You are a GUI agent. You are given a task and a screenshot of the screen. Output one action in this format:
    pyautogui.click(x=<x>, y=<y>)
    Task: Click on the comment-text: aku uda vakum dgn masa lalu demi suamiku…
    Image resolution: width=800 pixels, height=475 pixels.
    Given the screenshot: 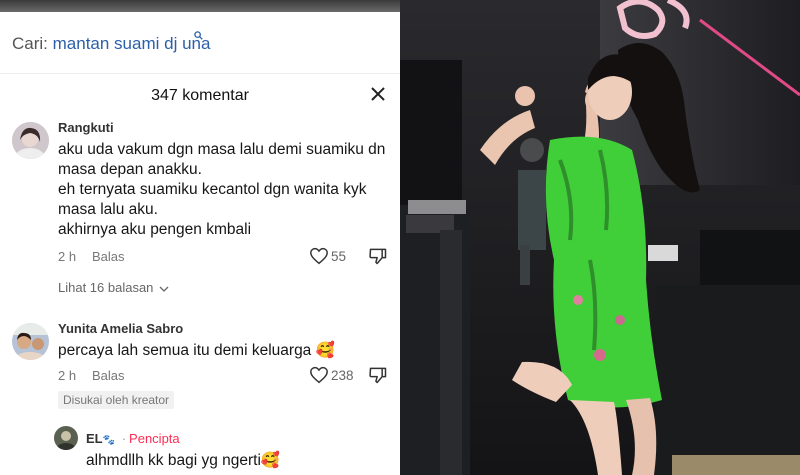 What is the action you would take?
    pyautogui.click(x=221, y=190)
    